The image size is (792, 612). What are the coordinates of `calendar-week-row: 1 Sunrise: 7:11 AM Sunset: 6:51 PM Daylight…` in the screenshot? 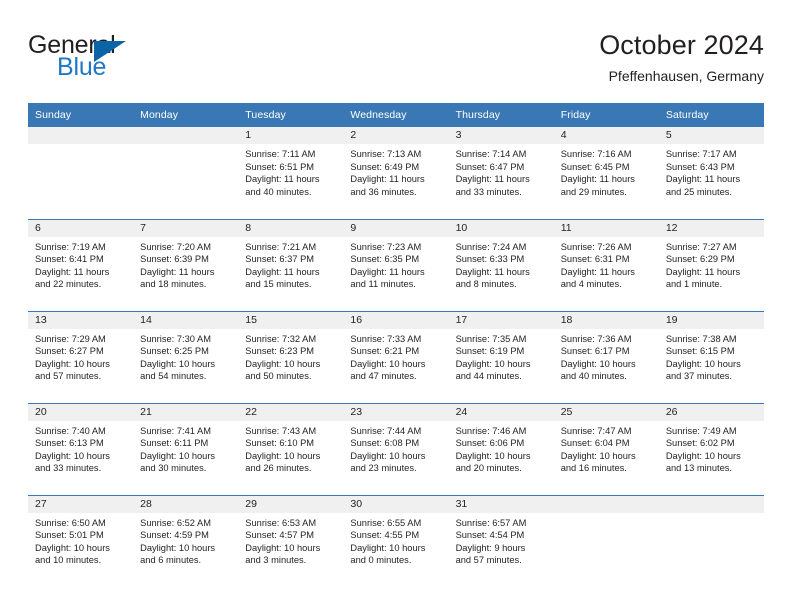 It's located at (396, 173).